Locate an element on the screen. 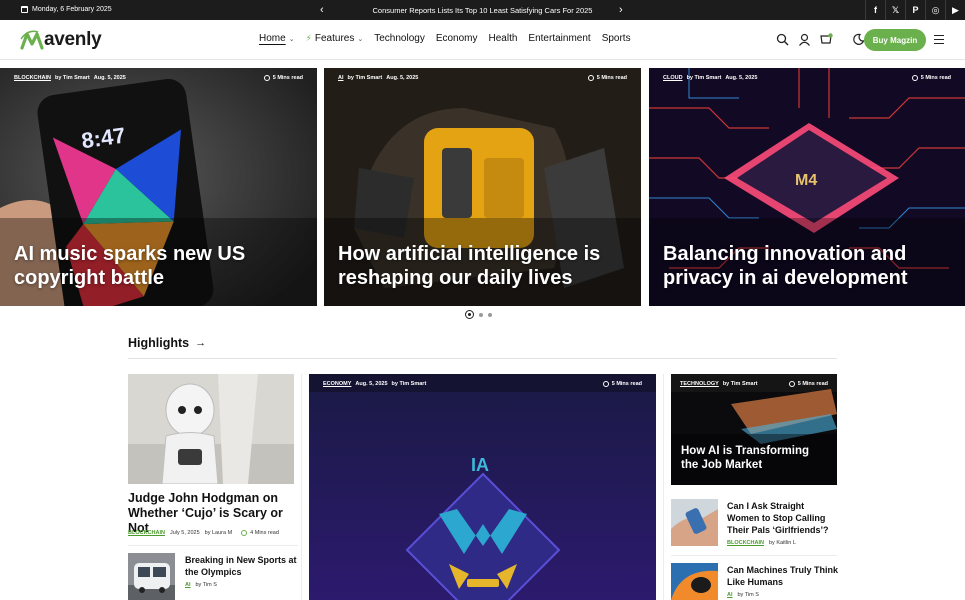 Image resolution: width=965 pixels, height=600 pixels. ticker-prev-button: ‹ is located at coordinates (322, 10).